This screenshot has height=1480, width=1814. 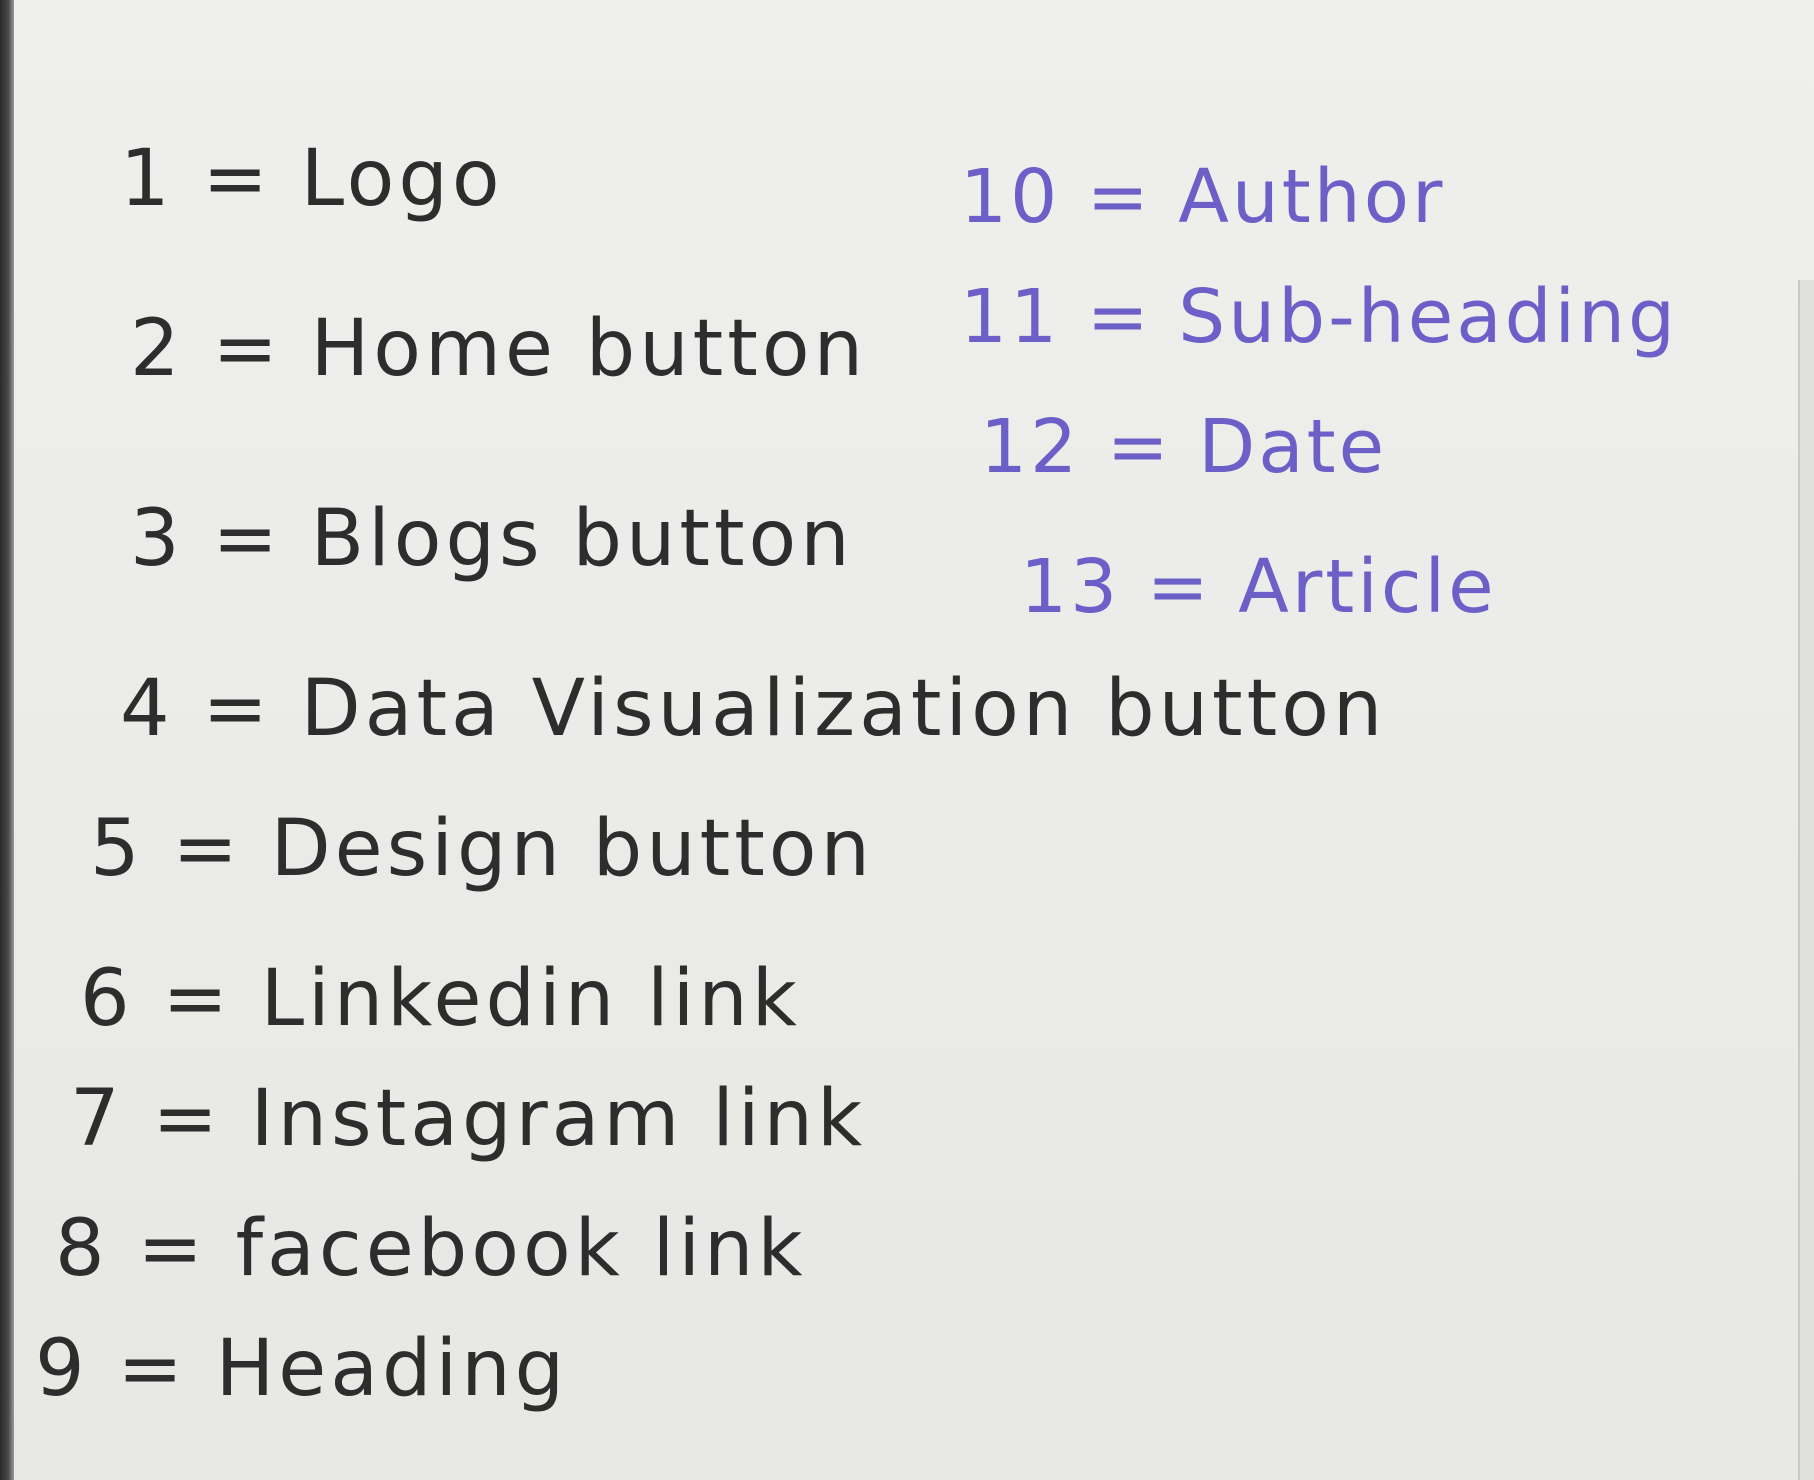 I want to click on legend-item-date: 12 = Date, so click(x=1183, y=447).